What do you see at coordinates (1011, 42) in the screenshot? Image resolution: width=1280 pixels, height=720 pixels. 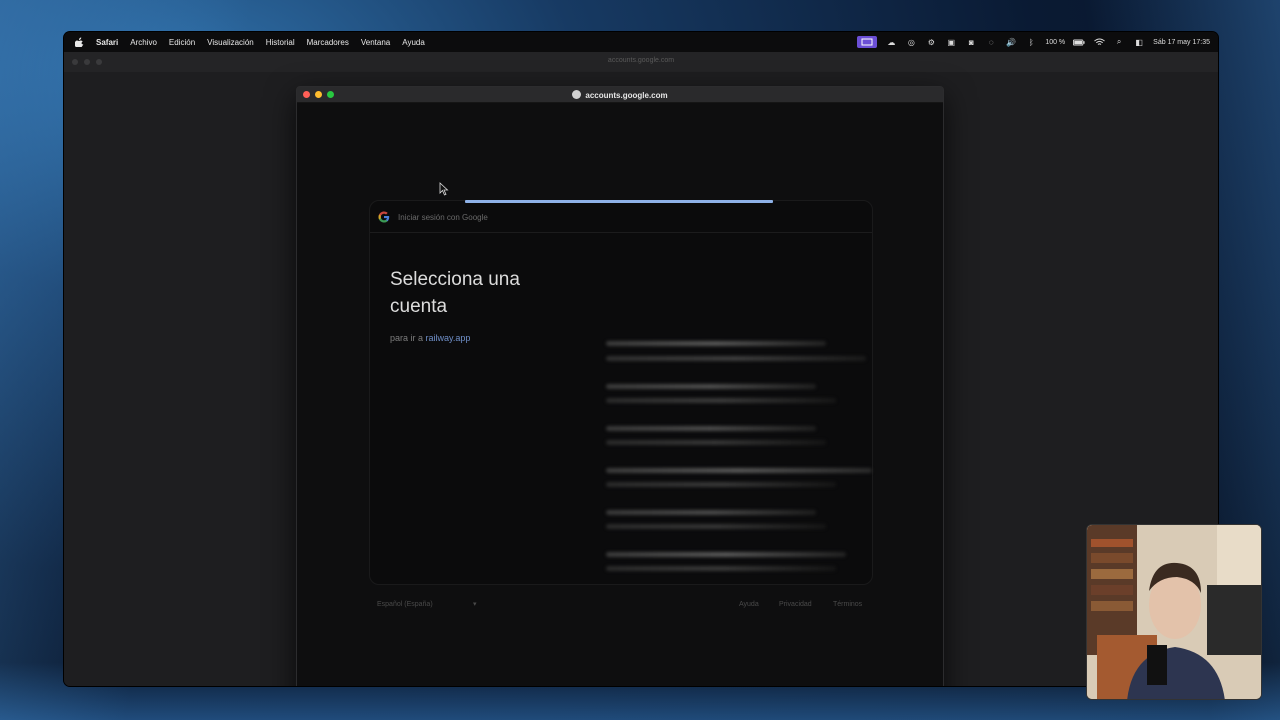 I see `volume-icon: 🔊` at bounding box center [1011, 42].